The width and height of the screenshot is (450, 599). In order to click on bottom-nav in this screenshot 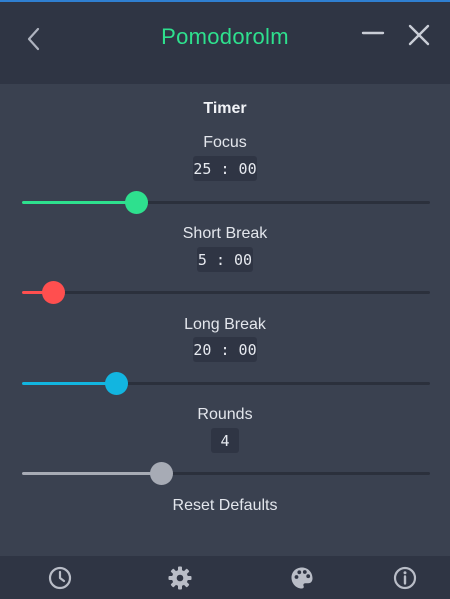, I will do `click(225, 577)`.